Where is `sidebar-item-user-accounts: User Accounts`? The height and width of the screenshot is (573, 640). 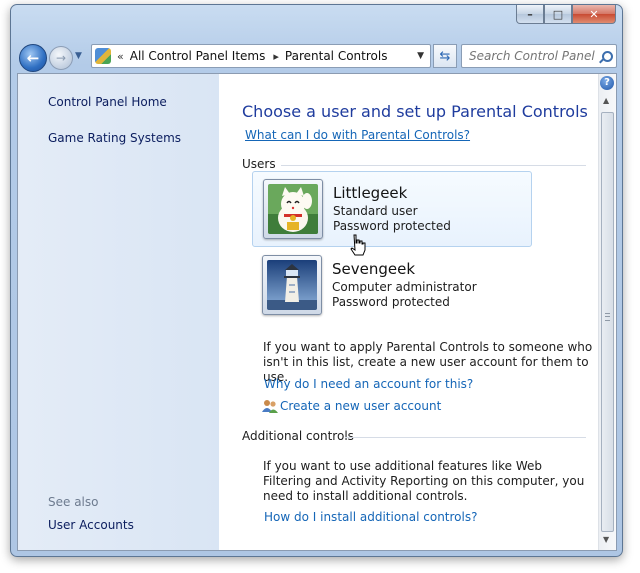 sidebar-item-user-accounts: User Accounts is located at coordinates (91, 525).